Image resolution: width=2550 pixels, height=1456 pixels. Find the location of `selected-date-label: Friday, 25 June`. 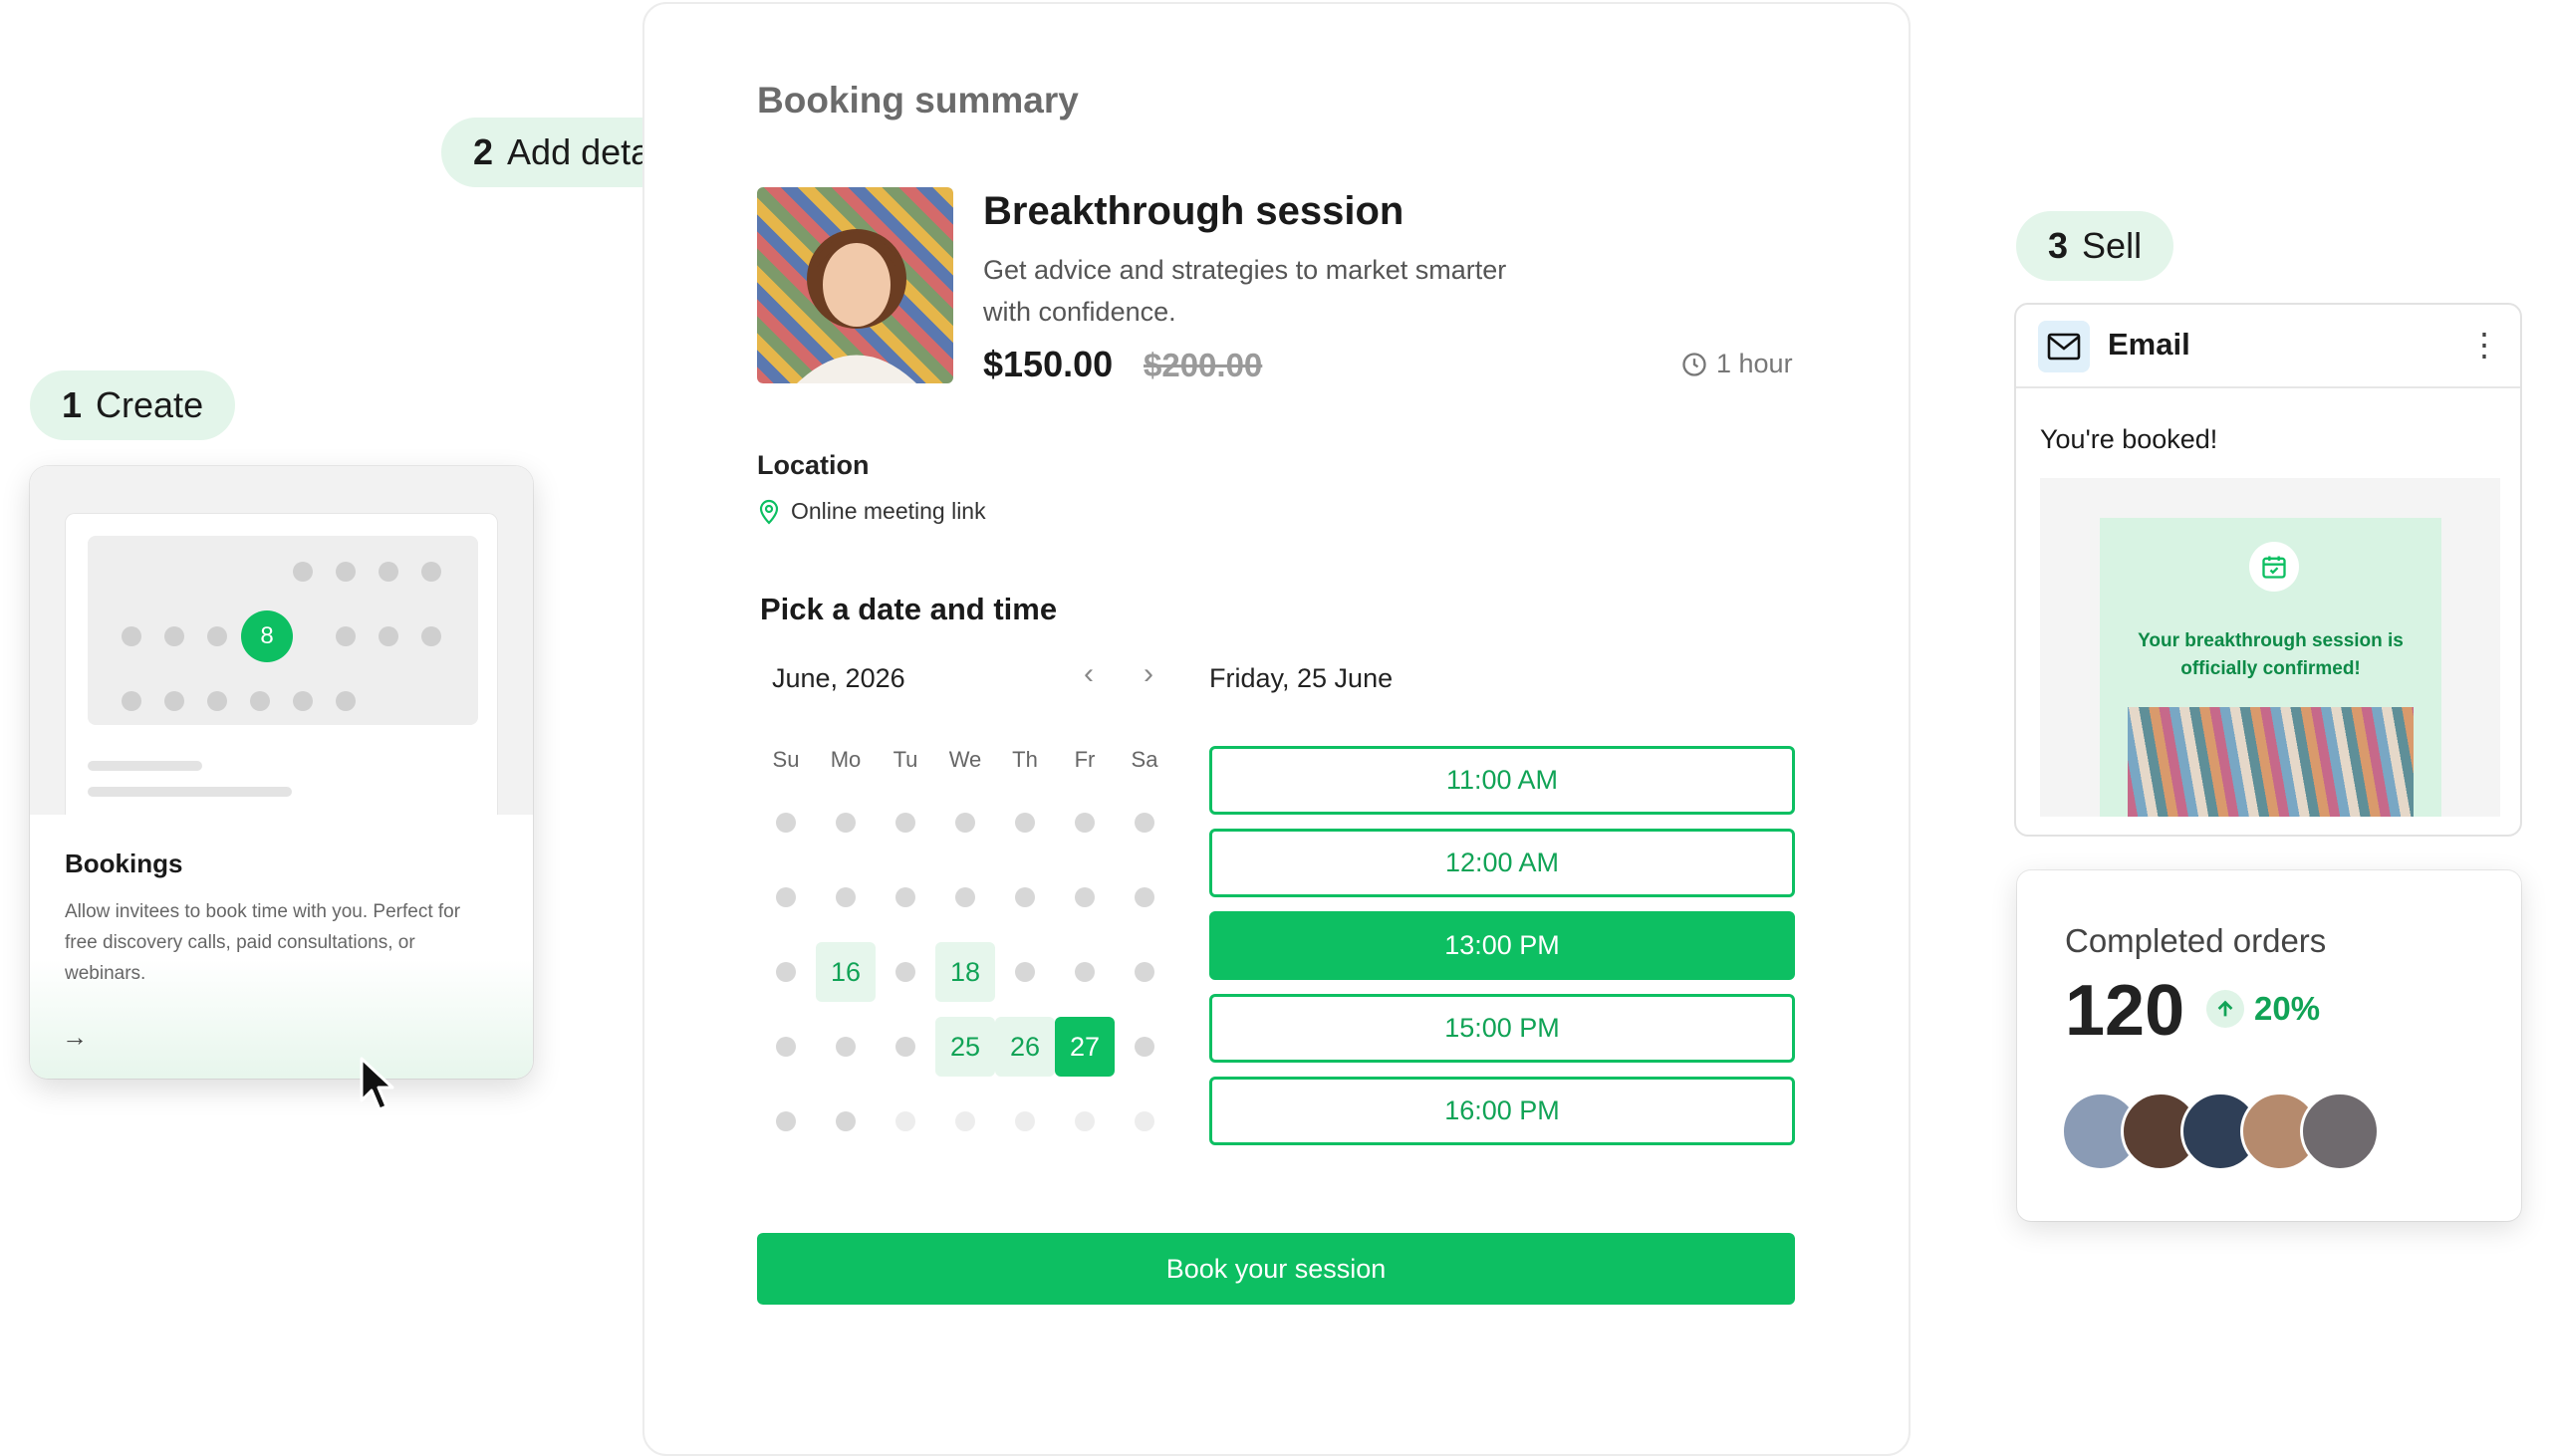

selected-date-label: Friday, 25 June is located at coordinates (1301, 678).